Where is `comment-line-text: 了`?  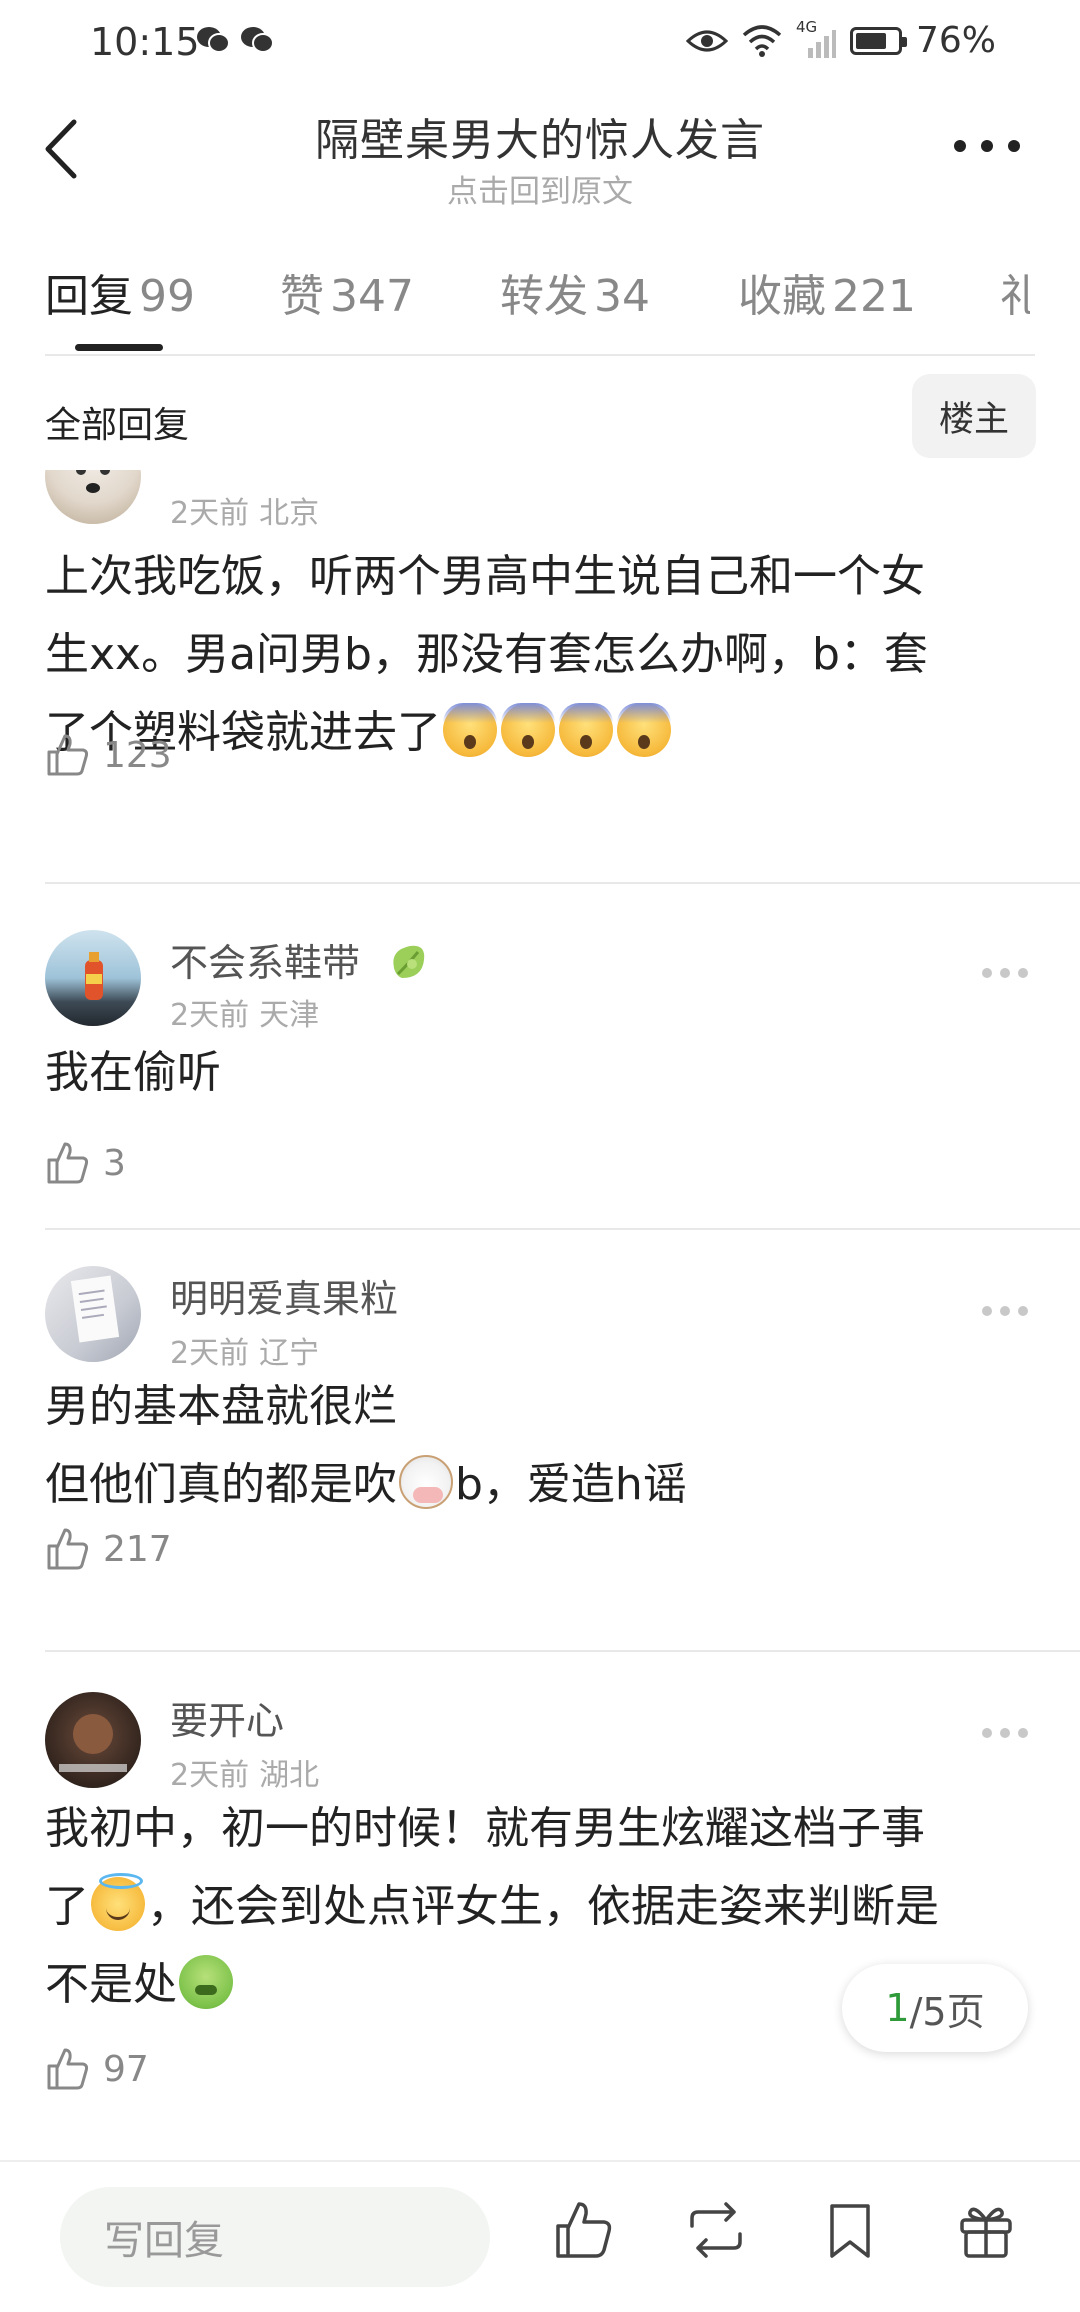 comment-line-text: 了 is located at coordinates (67, 1906).